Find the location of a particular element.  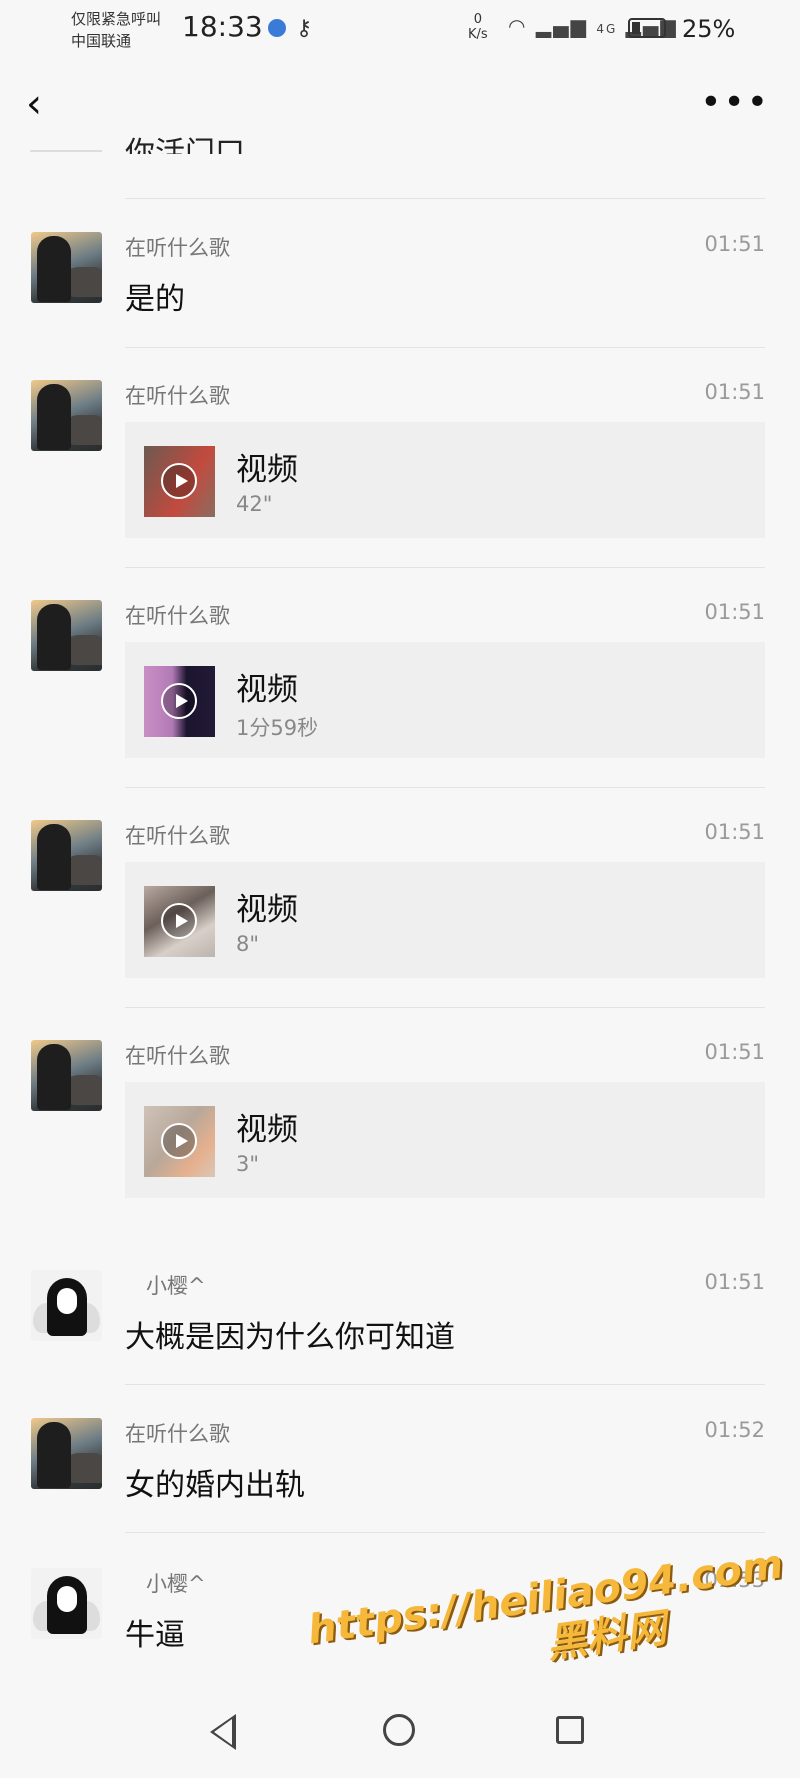

battery-percent: 25% is located at coordinates (709, 29).